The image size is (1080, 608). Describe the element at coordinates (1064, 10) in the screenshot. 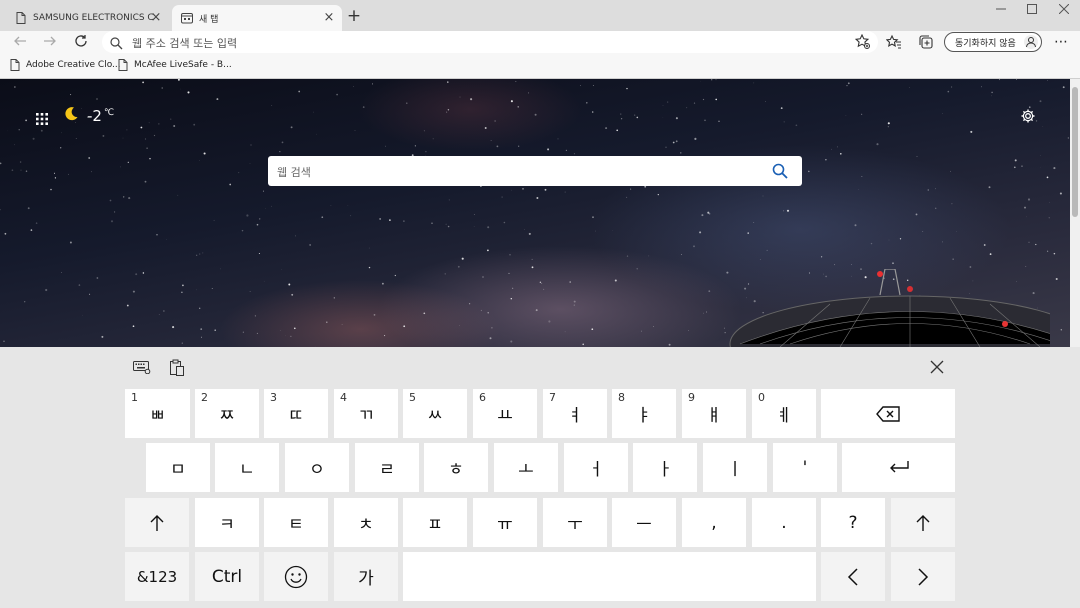

I see `window-close-icon` at that location.